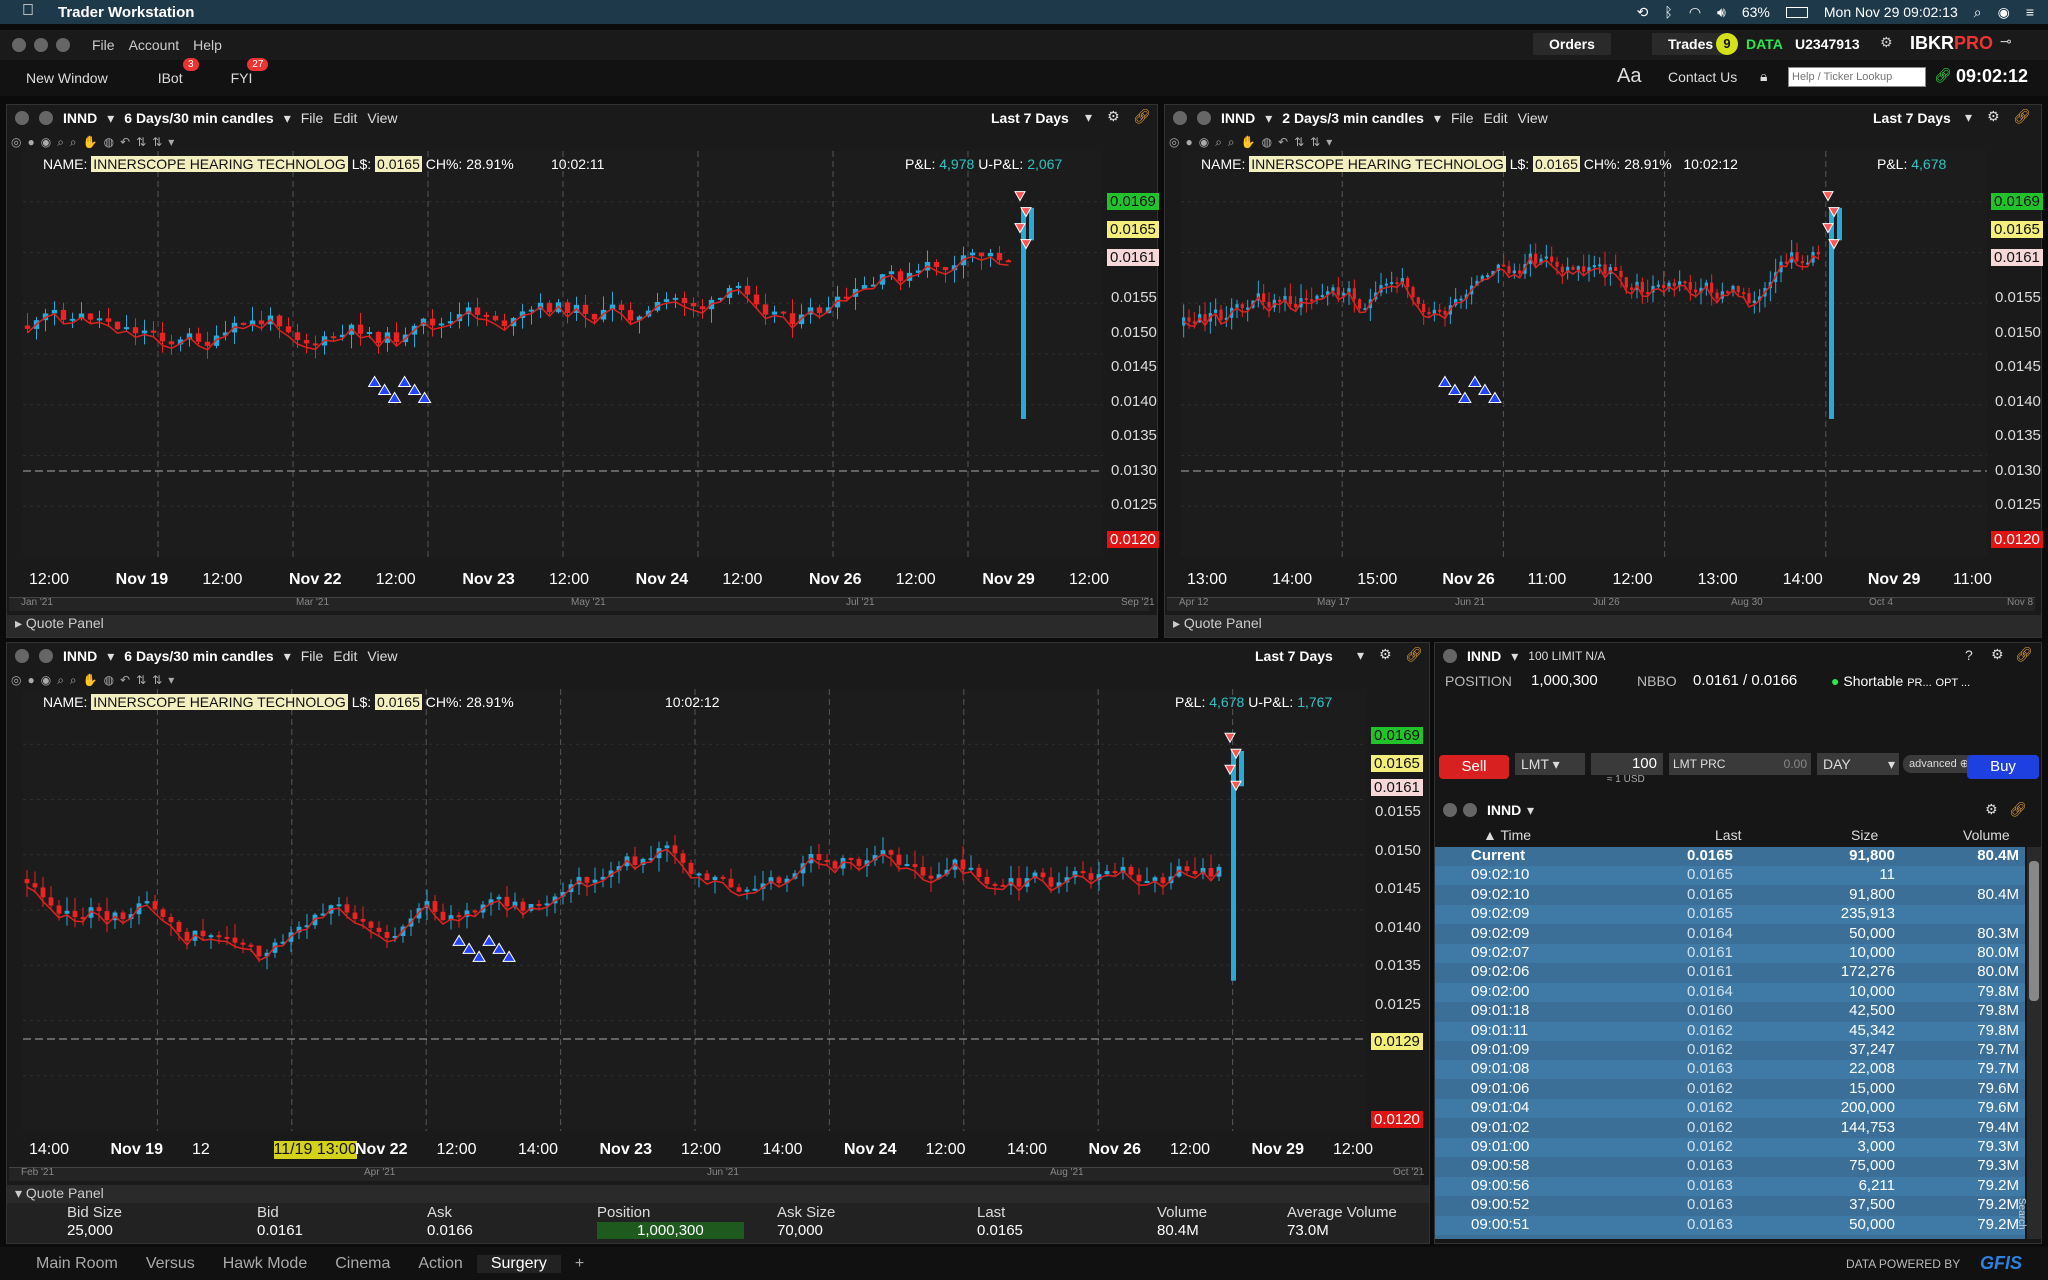 The image size is (2048, 1280). Describe the element at coordinates (382, 118) in the screenshot. I see `chart-1-menu-view: View` at that location.